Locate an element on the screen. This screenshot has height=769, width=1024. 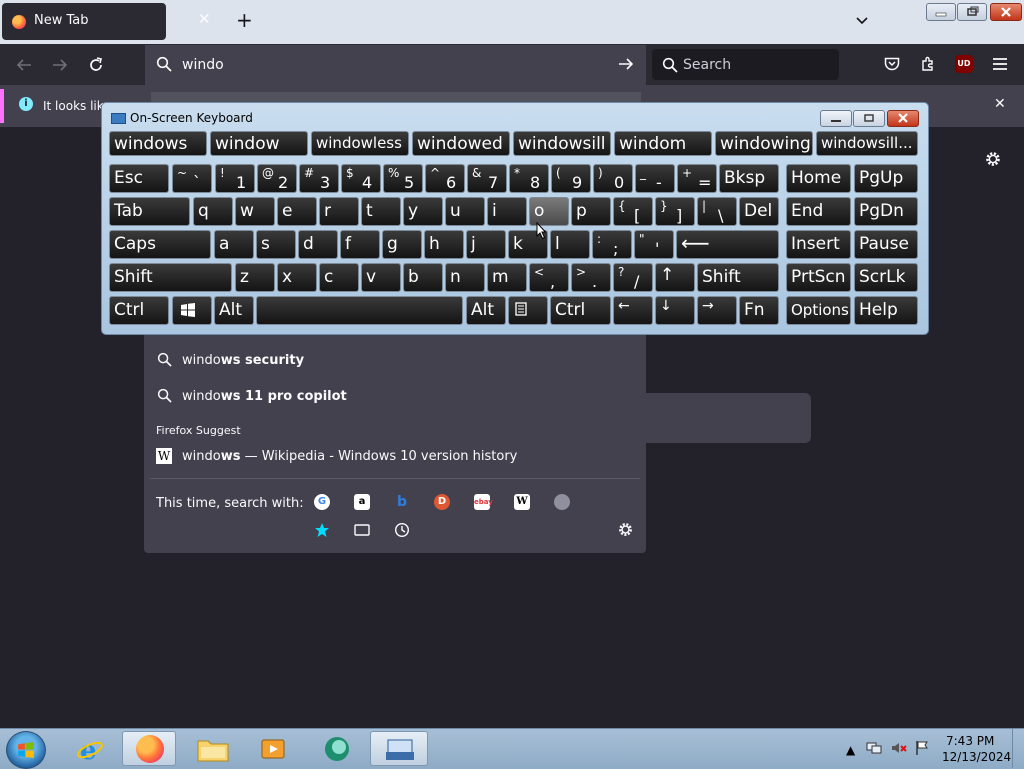
osk-key-backspace: Bksp is located at coordinates (749, 178).